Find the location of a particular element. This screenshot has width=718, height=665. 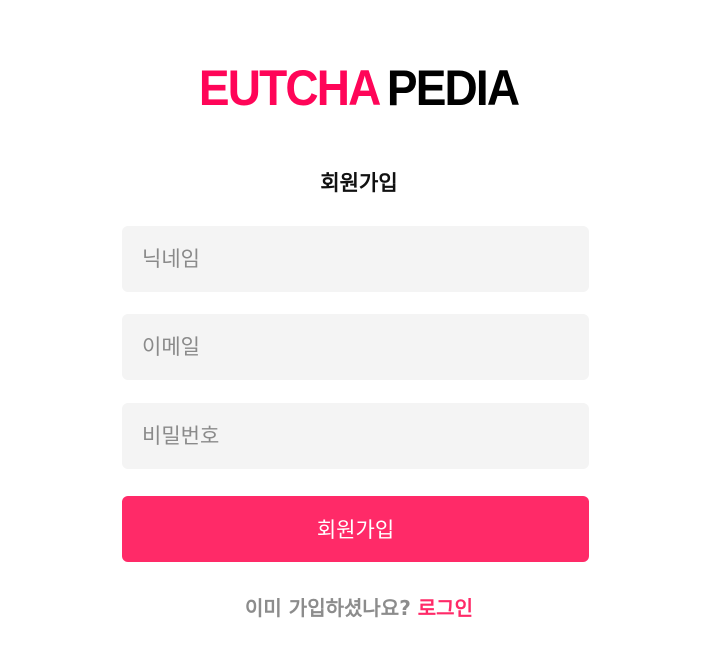

app-logo: EUTCHA PEDIA is located at coordinates (359, 88).